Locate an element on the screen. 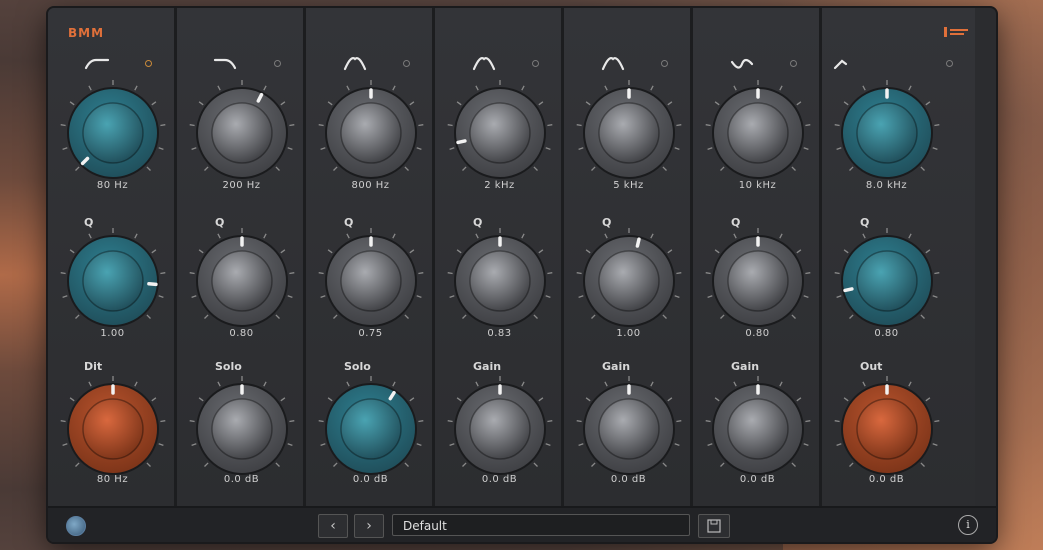 Image resolution: width=1043 pixels, height=550 pixels. next-preset-button: › is located at coordinates (369, 526).